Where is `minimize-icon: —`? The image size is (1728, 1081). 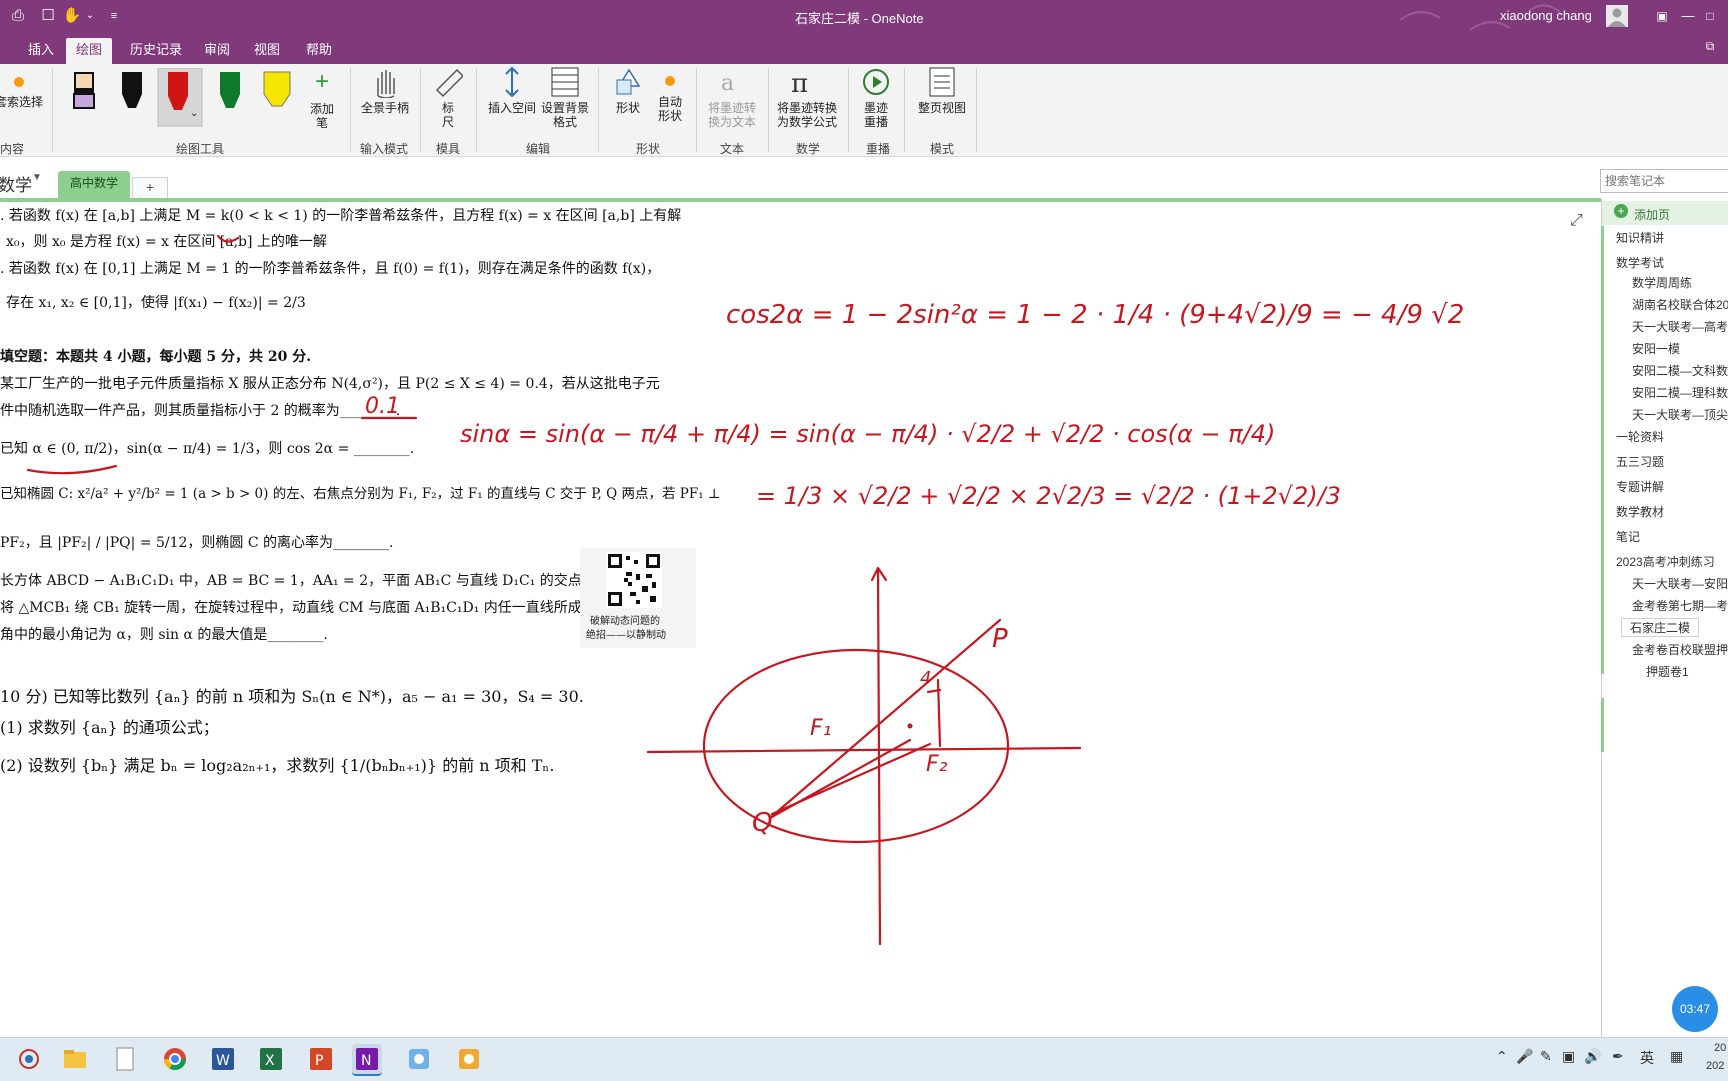 minimize-icon: — is located at coordinates (1688, 16).